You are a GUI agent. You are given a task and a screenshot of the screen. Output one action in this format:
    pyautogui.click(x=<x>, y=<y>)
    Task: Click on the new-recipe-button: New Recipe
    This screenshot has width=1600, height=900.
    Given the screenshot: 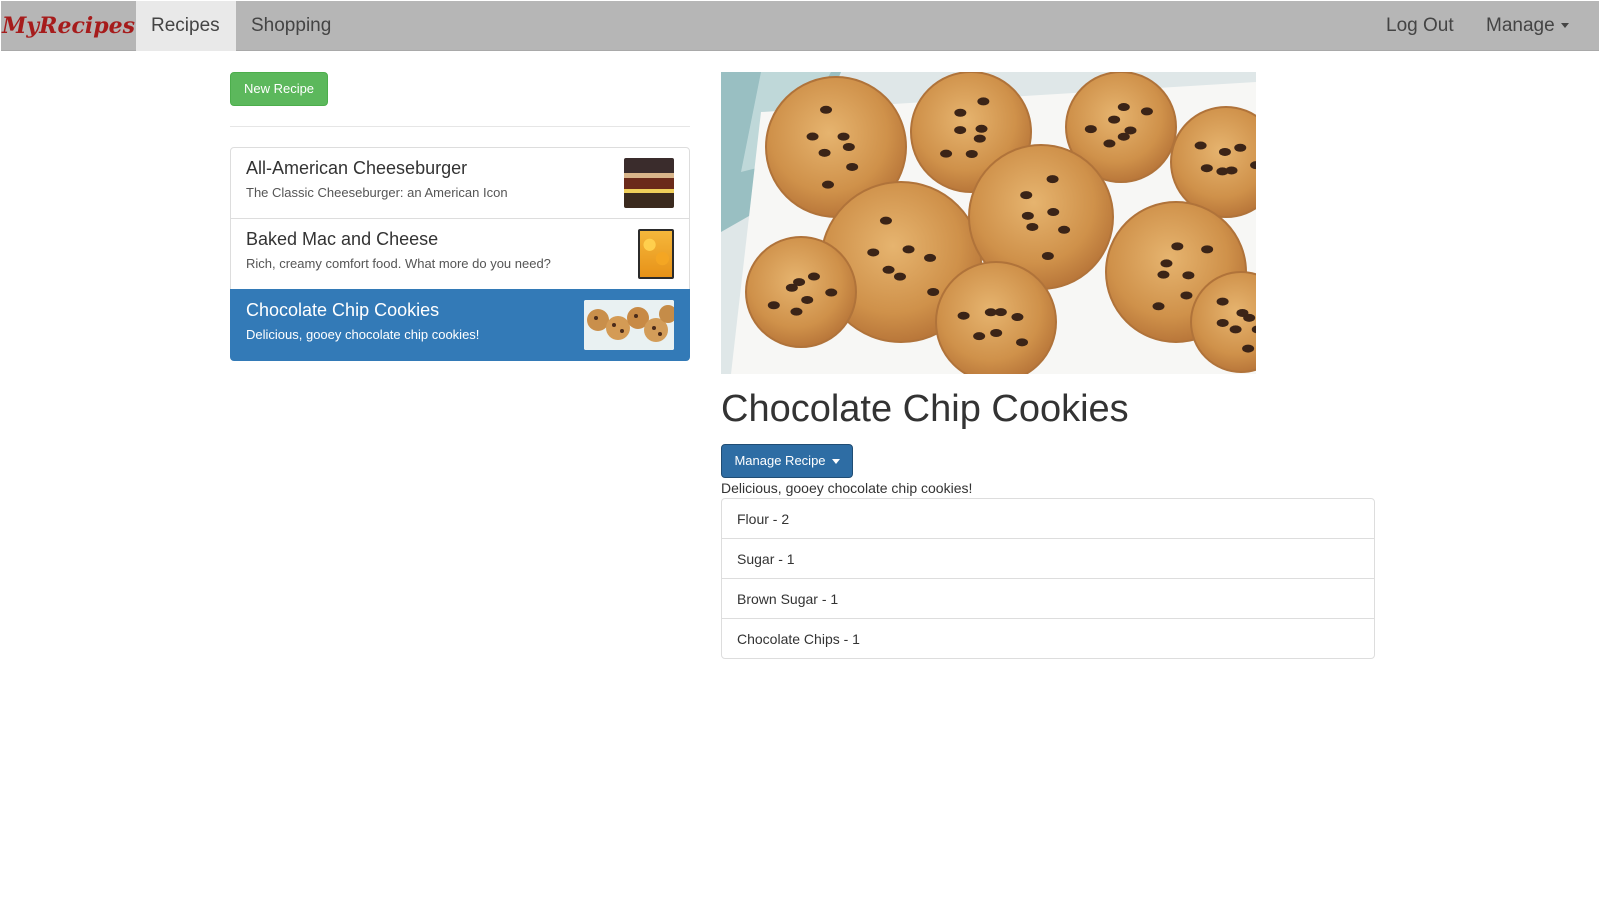 What is the action you would take?
    pyautogui.click(x=279, y=89)
    